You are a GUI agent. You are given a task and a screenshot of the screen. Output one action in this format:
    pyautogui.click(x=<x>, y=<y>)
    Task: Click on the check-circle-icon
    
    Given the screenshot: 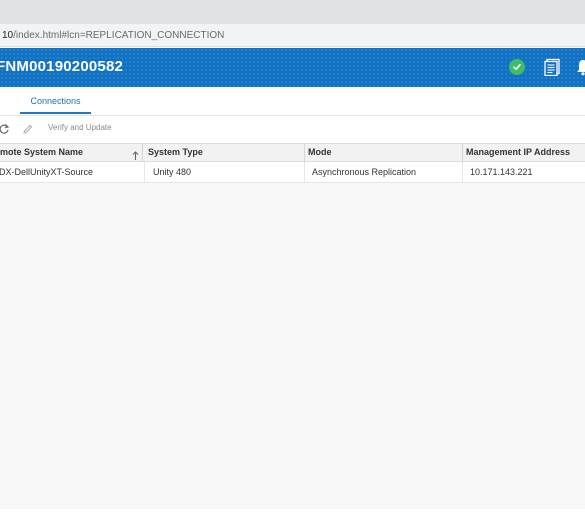 What is the action you would take?
    pyautogui.click(x=517, y=67)
    